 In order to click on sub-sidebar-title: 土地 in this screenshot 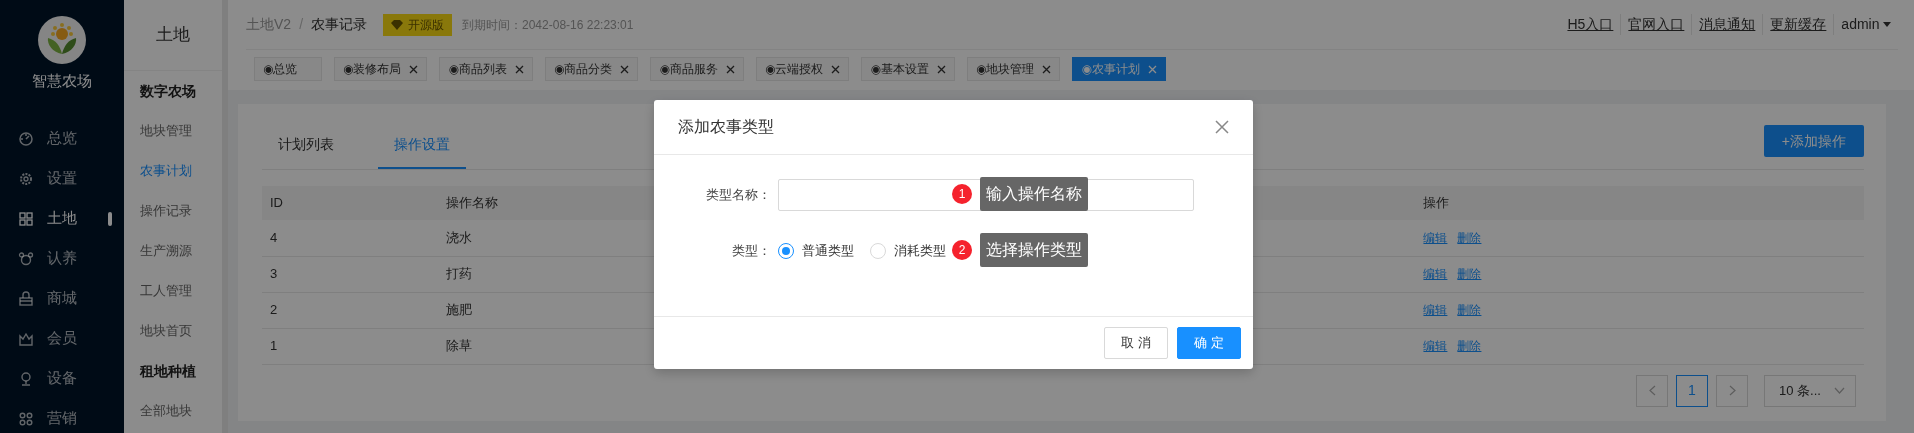, I will do `click(173, 35)`.